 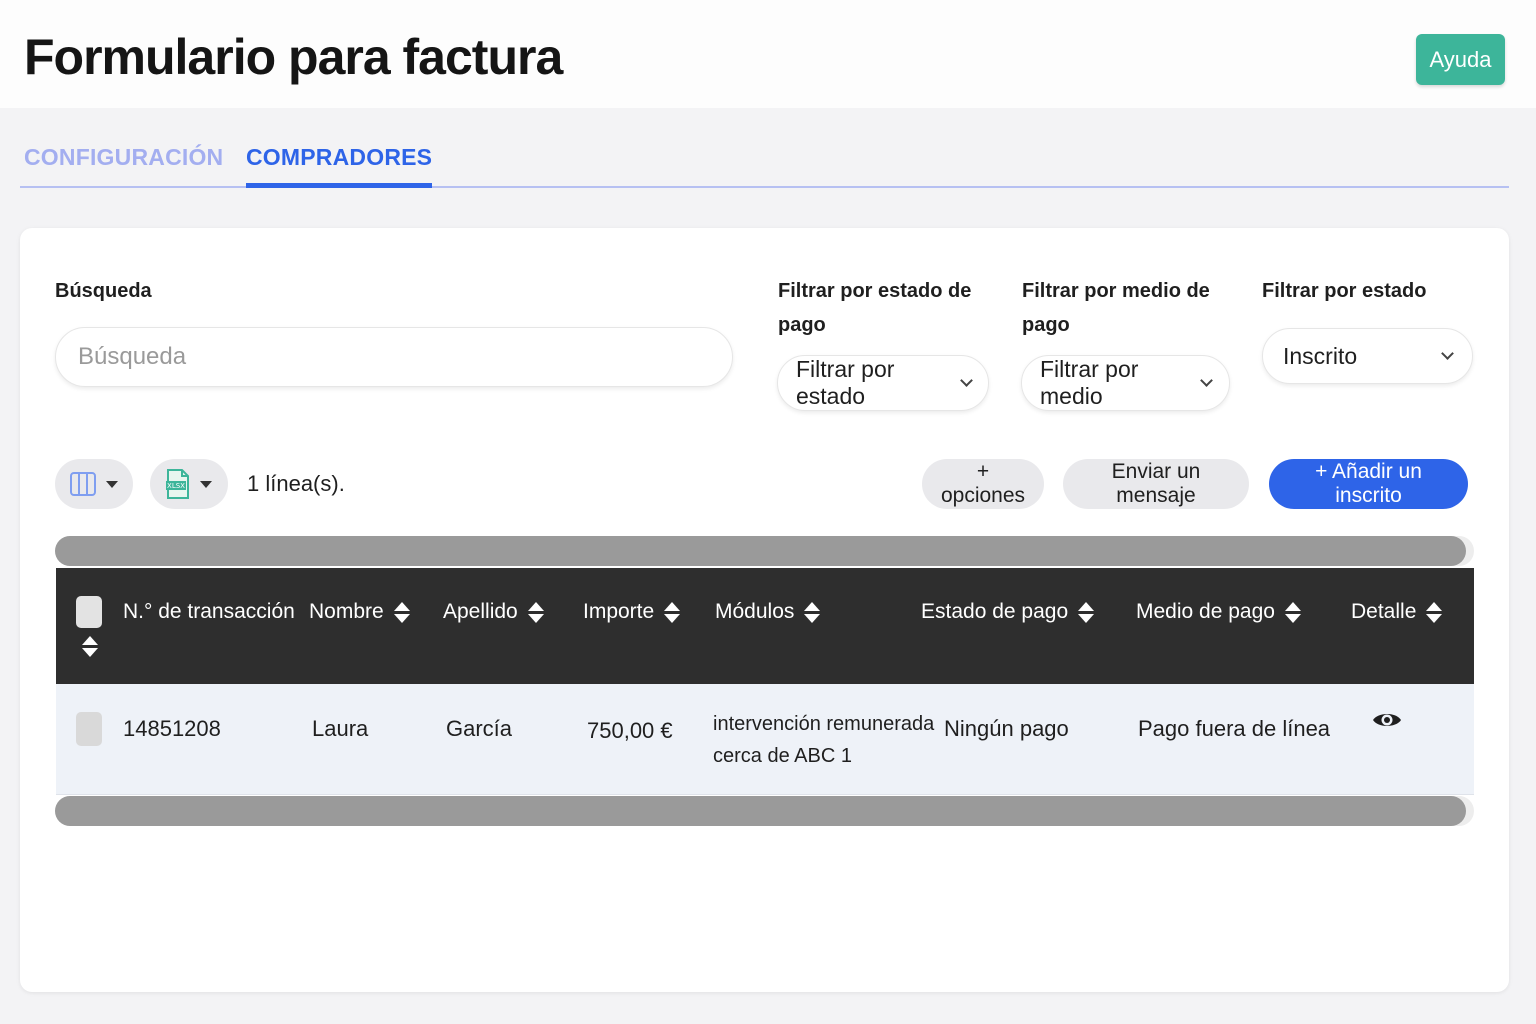 What do you see at coordinates (824, 724) in the screenshot?
I see `cell-modules-line1: intervención remunerada` at bounding box center [824, 724].